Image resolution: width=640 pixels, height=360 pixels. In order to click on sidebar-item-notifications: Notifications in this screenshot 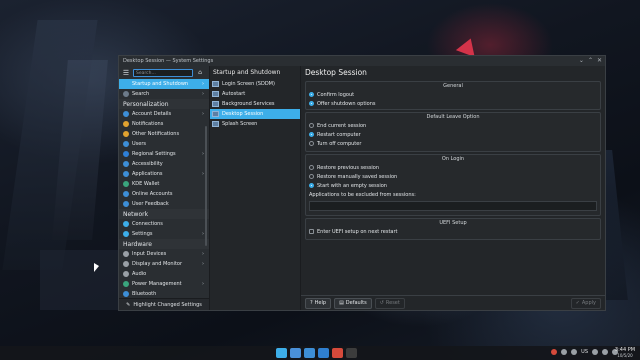, I will do `click(164, 124)`.